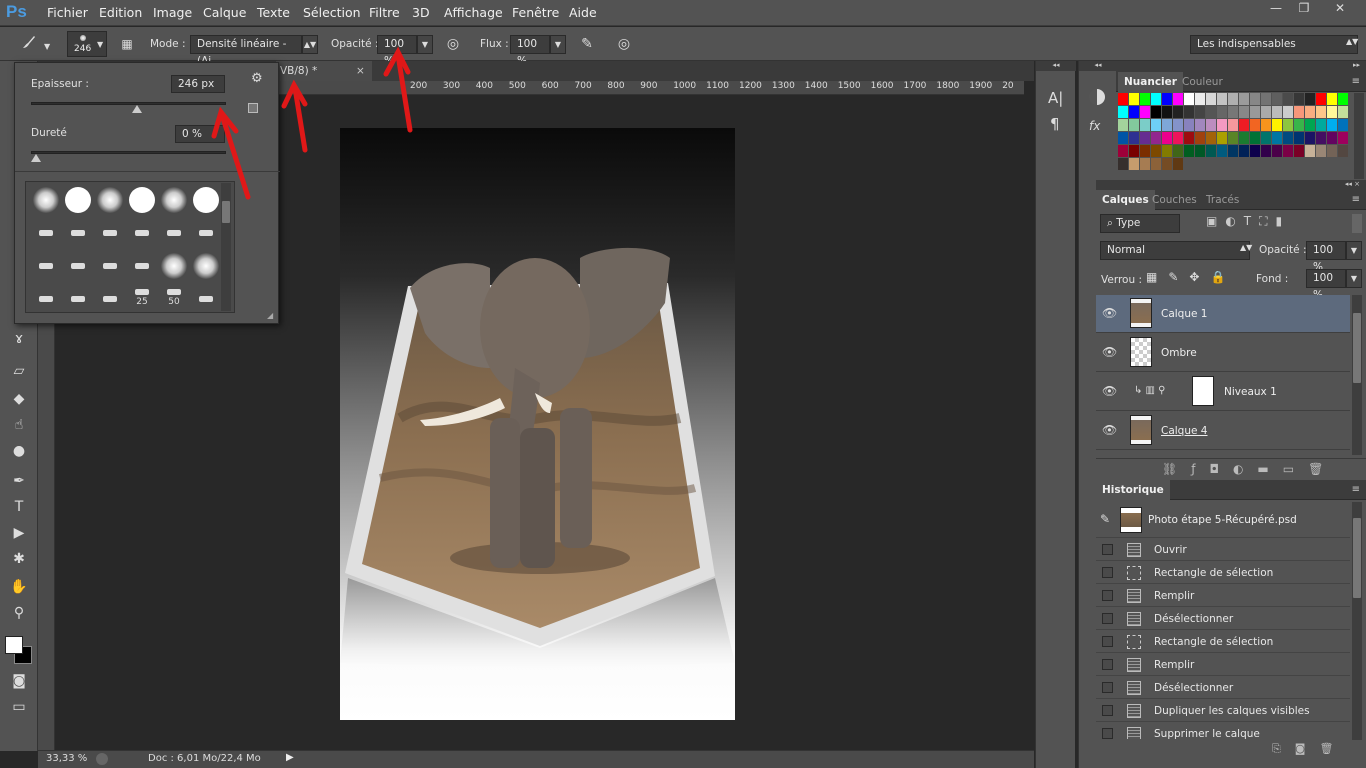  Describe the element at coordinates (312, 123) in the screenshot. I see `annotation-arrows` at that location.